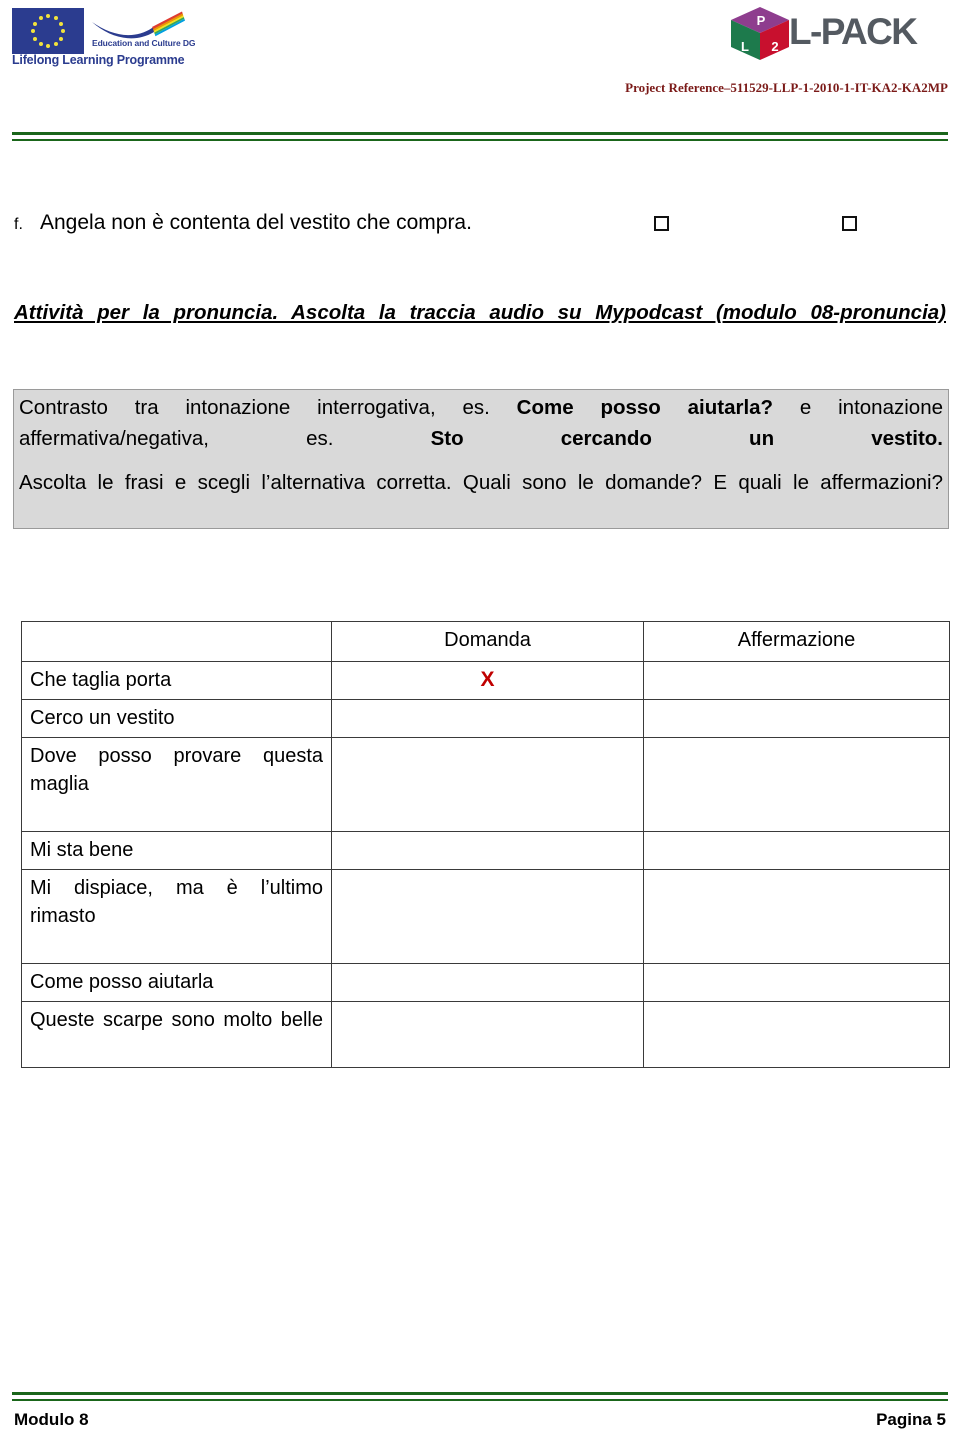 The width and height of the screenshot is (960, 1440). I want to click on lpack-logo: P L 2 L-PACK, so click(832, 34).